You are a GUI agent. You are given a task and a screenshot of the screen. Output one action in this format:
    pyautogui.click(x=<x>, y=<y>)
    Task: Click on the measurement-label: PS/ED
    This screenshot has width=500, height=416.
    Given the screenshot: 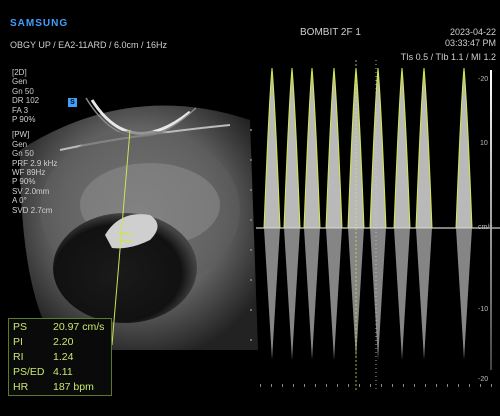 What is the action you would take?
    pyautogui.click(x=29, y=372)
    